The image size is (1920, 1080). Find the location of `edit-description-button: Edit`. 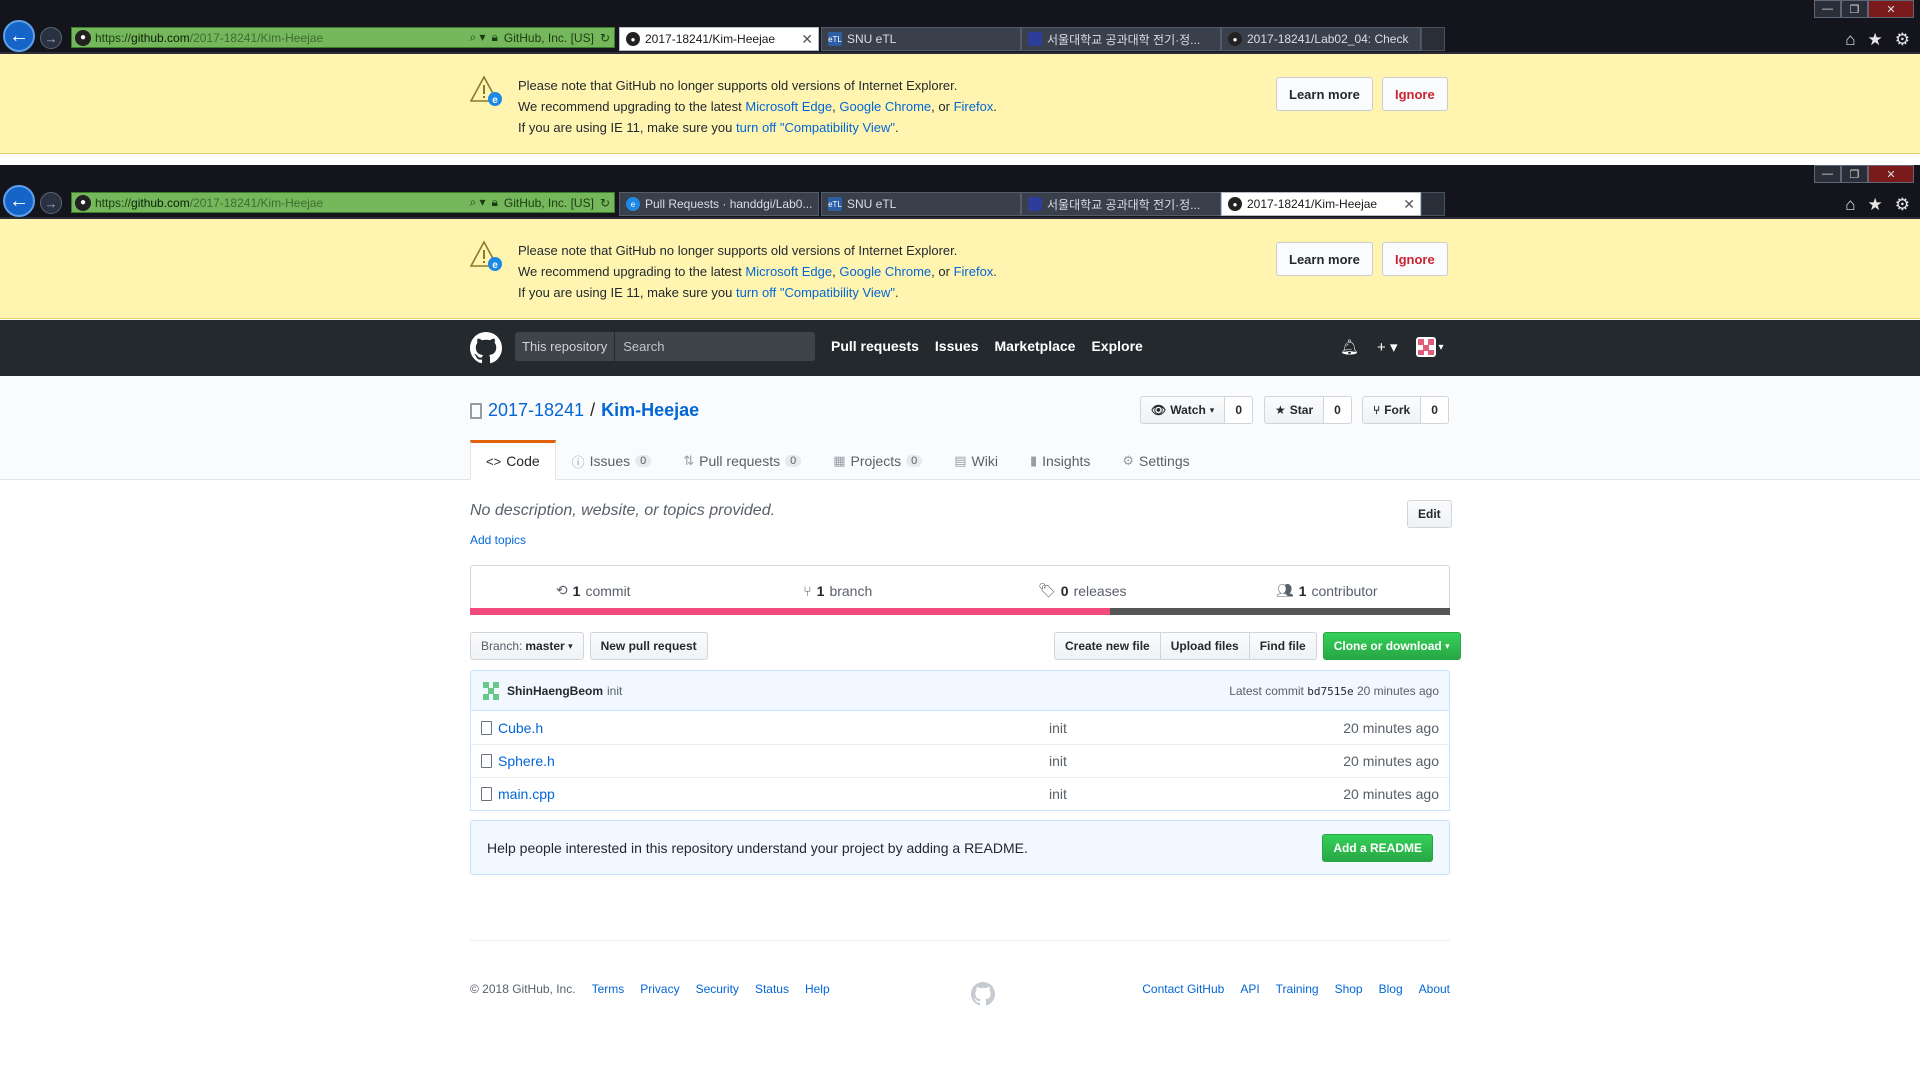

edit-description-button: Edit is located at coordinates (1429, 514).